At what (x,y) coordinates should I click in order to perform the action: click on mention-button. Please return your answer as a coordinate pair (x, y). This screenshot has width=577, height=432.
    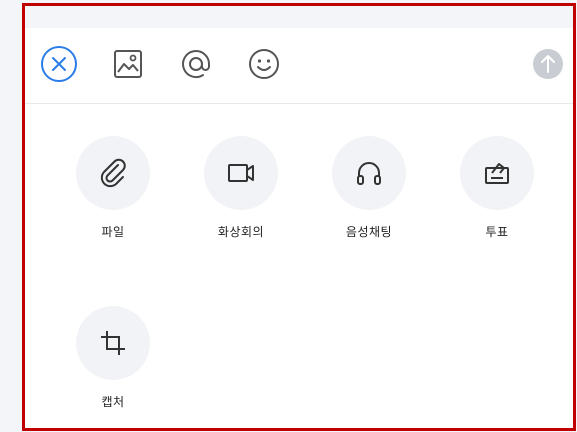
    Looking at the image, I should click on (196, 64).